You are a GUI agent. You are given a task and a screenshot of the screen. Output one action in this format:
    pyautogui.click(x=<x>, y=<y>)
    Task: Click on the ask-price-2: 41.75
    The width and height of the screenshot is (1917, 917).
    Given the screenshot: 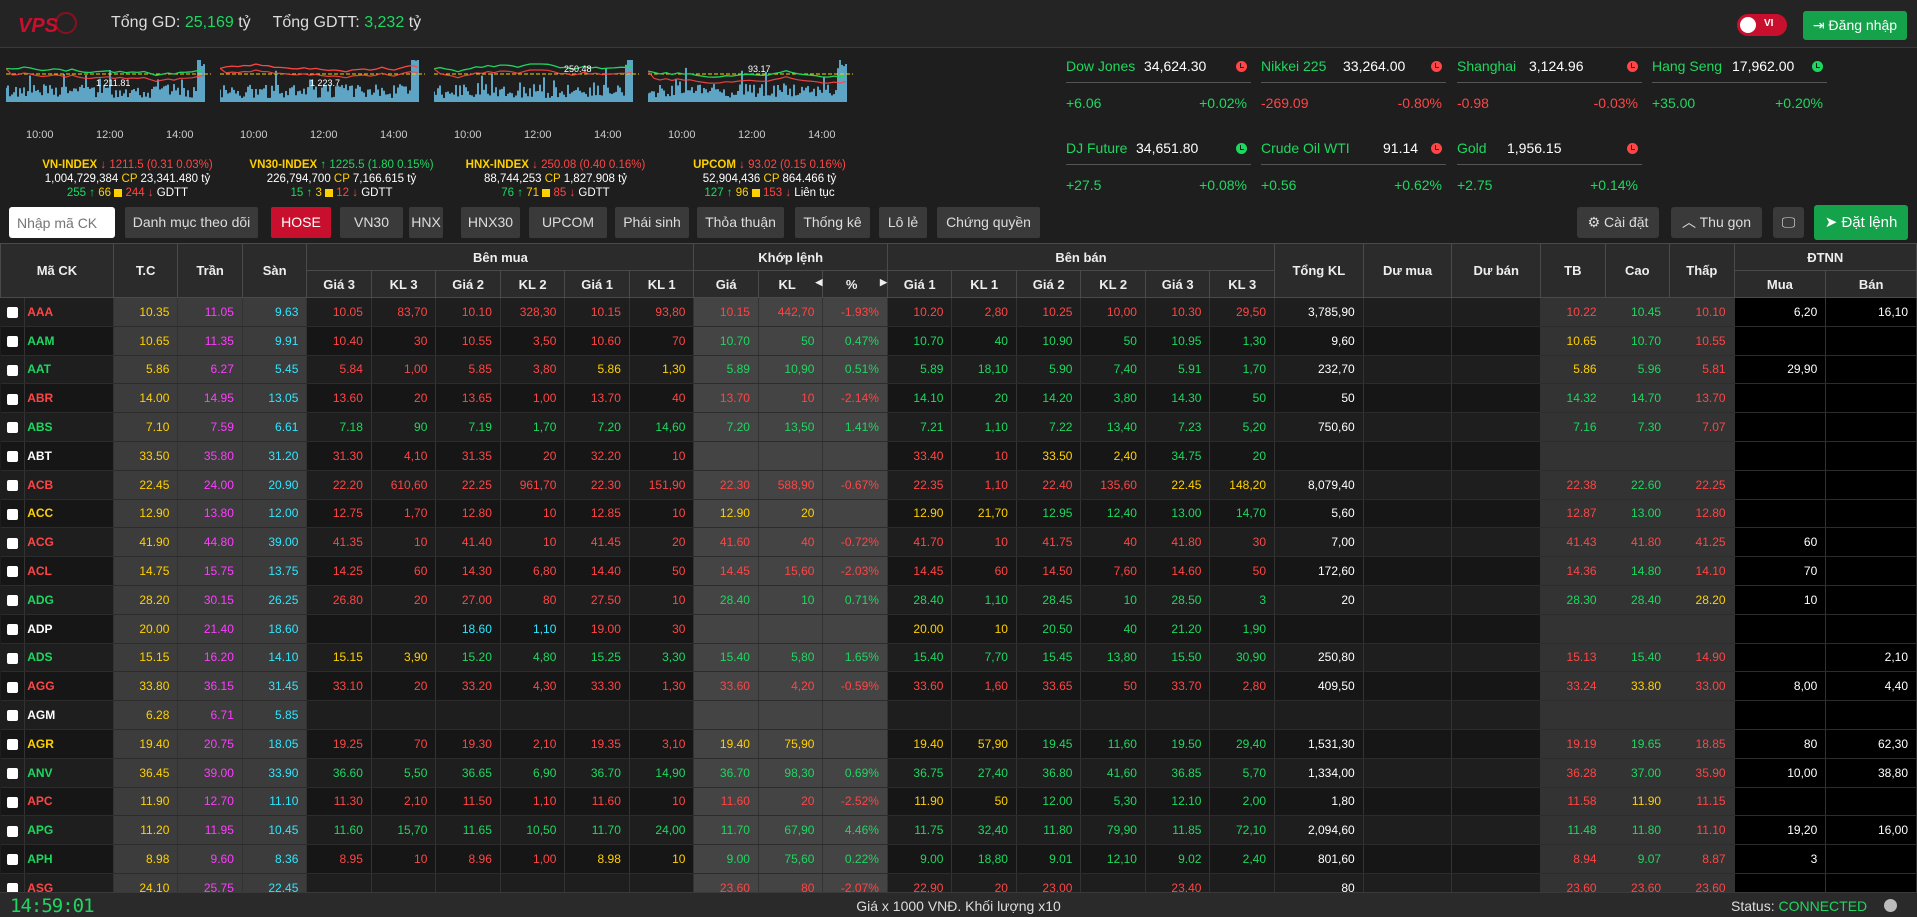 What is the action you would take?
    pyautogui.click(x=1049, y=542)
    